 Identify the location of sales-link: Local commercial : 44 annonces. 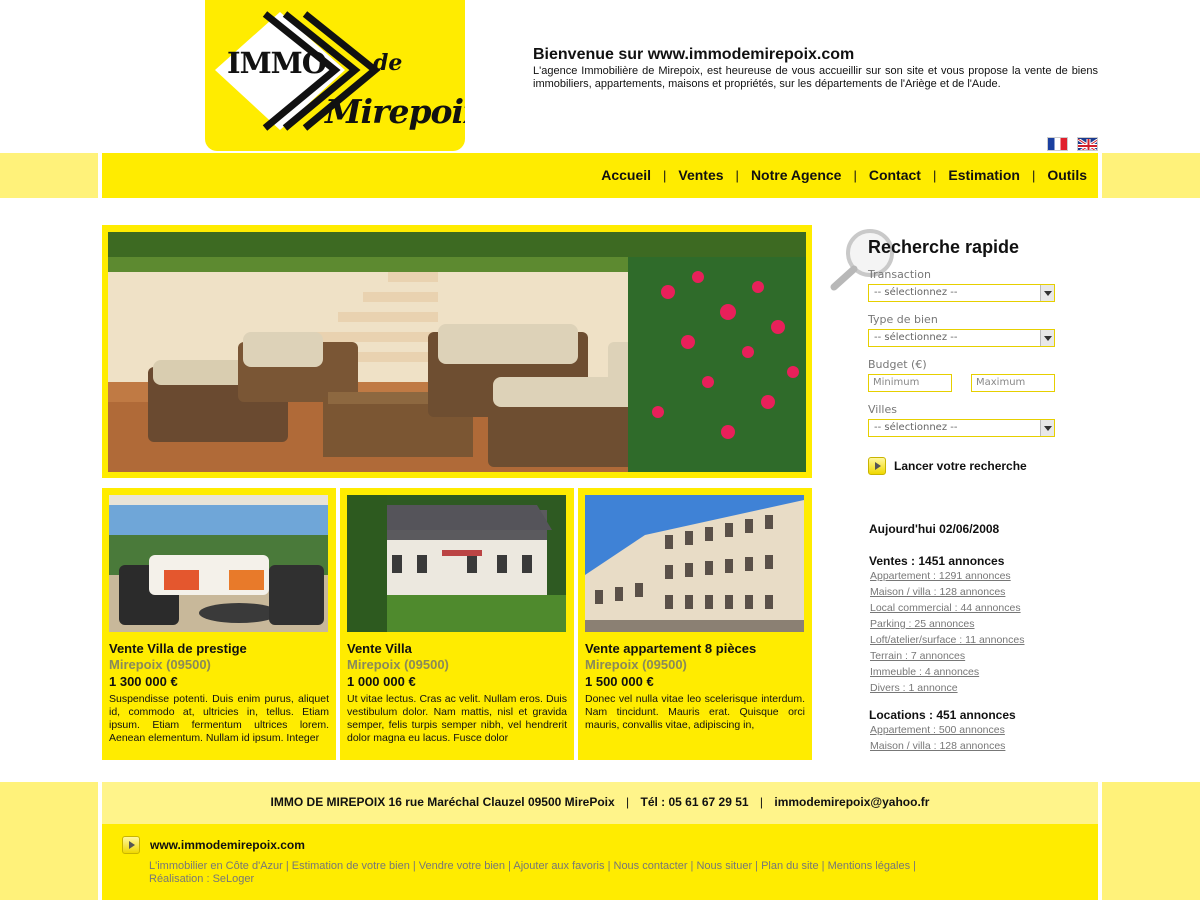
(969, 608).